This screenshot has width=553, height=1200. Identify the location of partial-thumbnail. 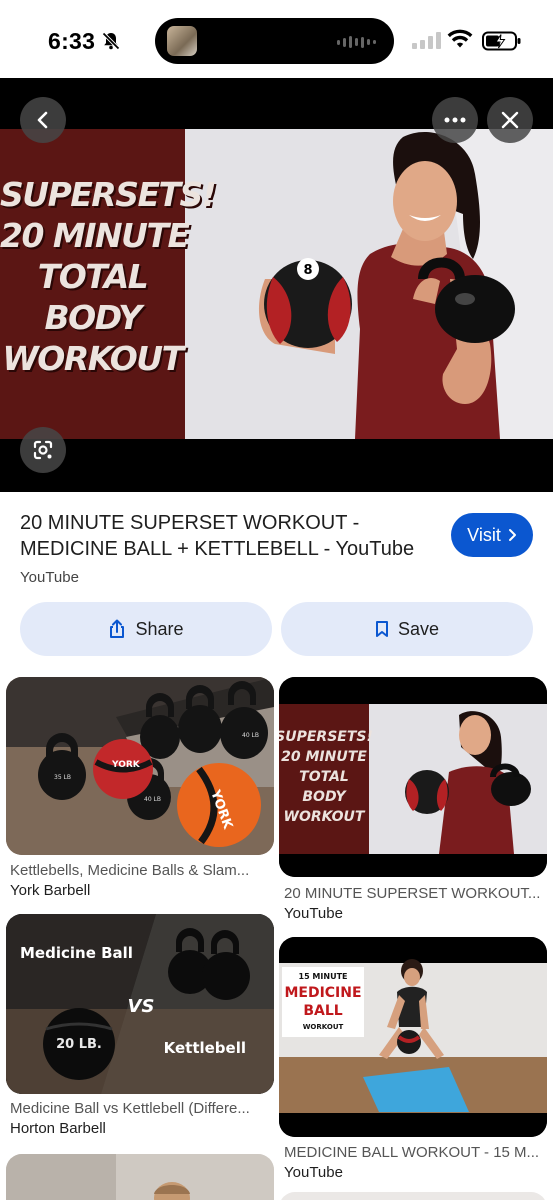
(140, 1177).